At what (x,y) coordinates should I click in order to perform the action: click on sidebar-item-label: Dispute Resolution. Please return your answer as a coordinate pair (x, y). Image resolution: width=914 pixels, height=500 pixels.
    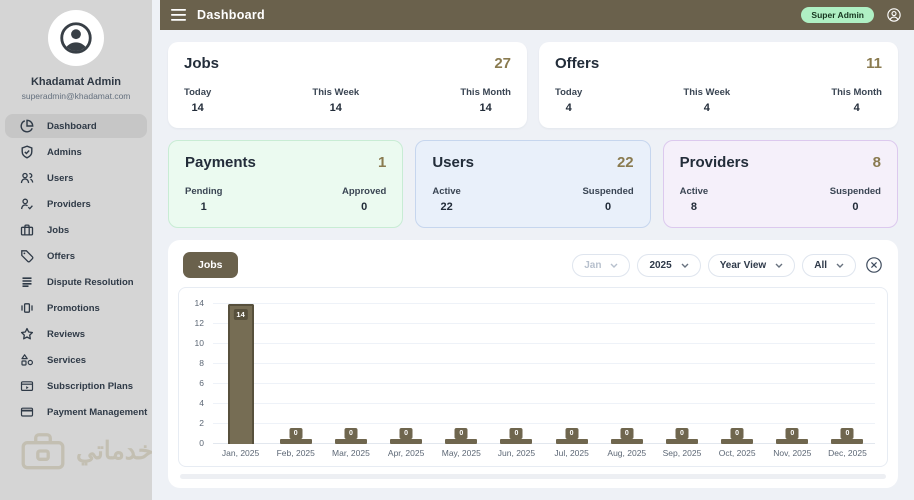
    Looking at the image, I should click on (90, 282).